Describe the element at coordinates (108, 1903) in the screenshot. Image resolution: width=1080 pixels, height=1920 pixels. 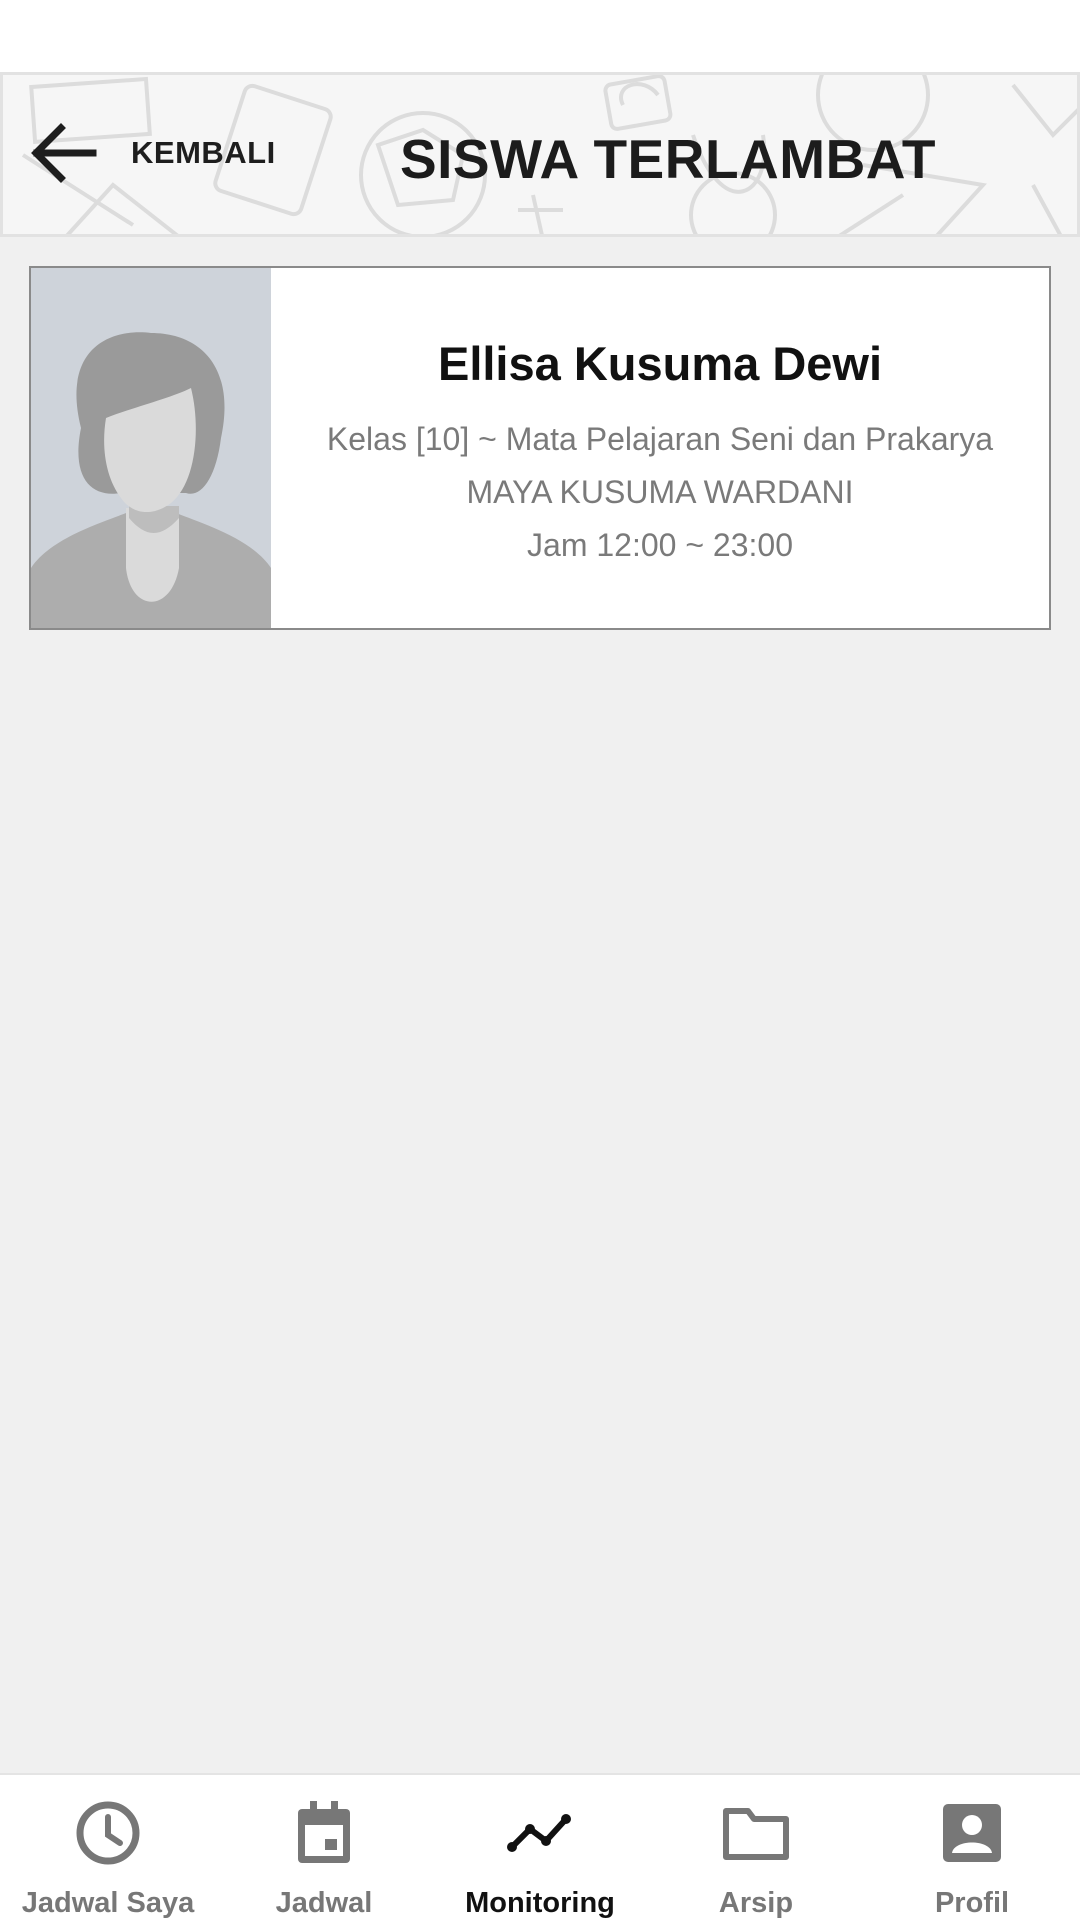
I see `nav-label: Jadwal Saya` at that location.